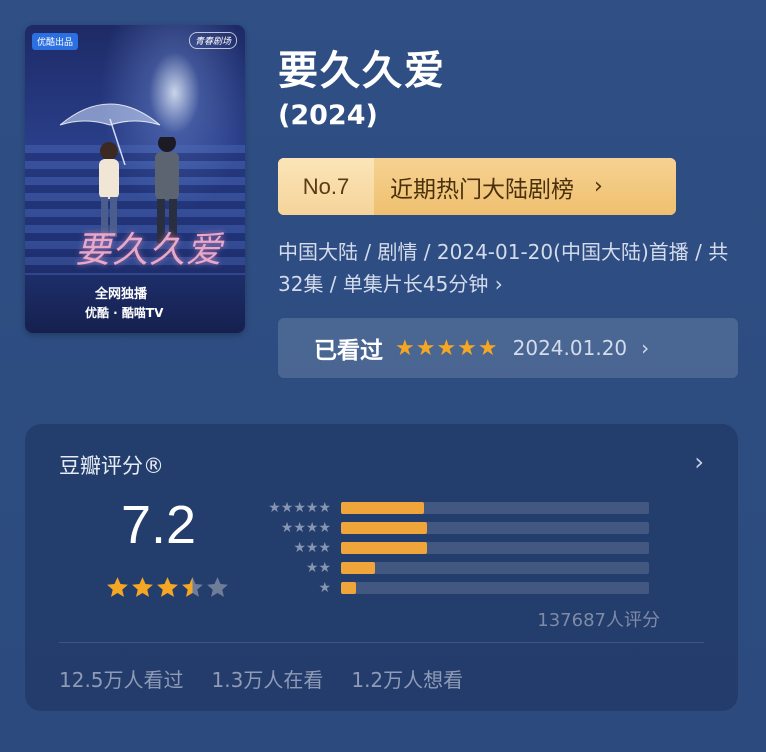  I want to click on poster-exclusive-label: 全网独播, so click(121, 294).